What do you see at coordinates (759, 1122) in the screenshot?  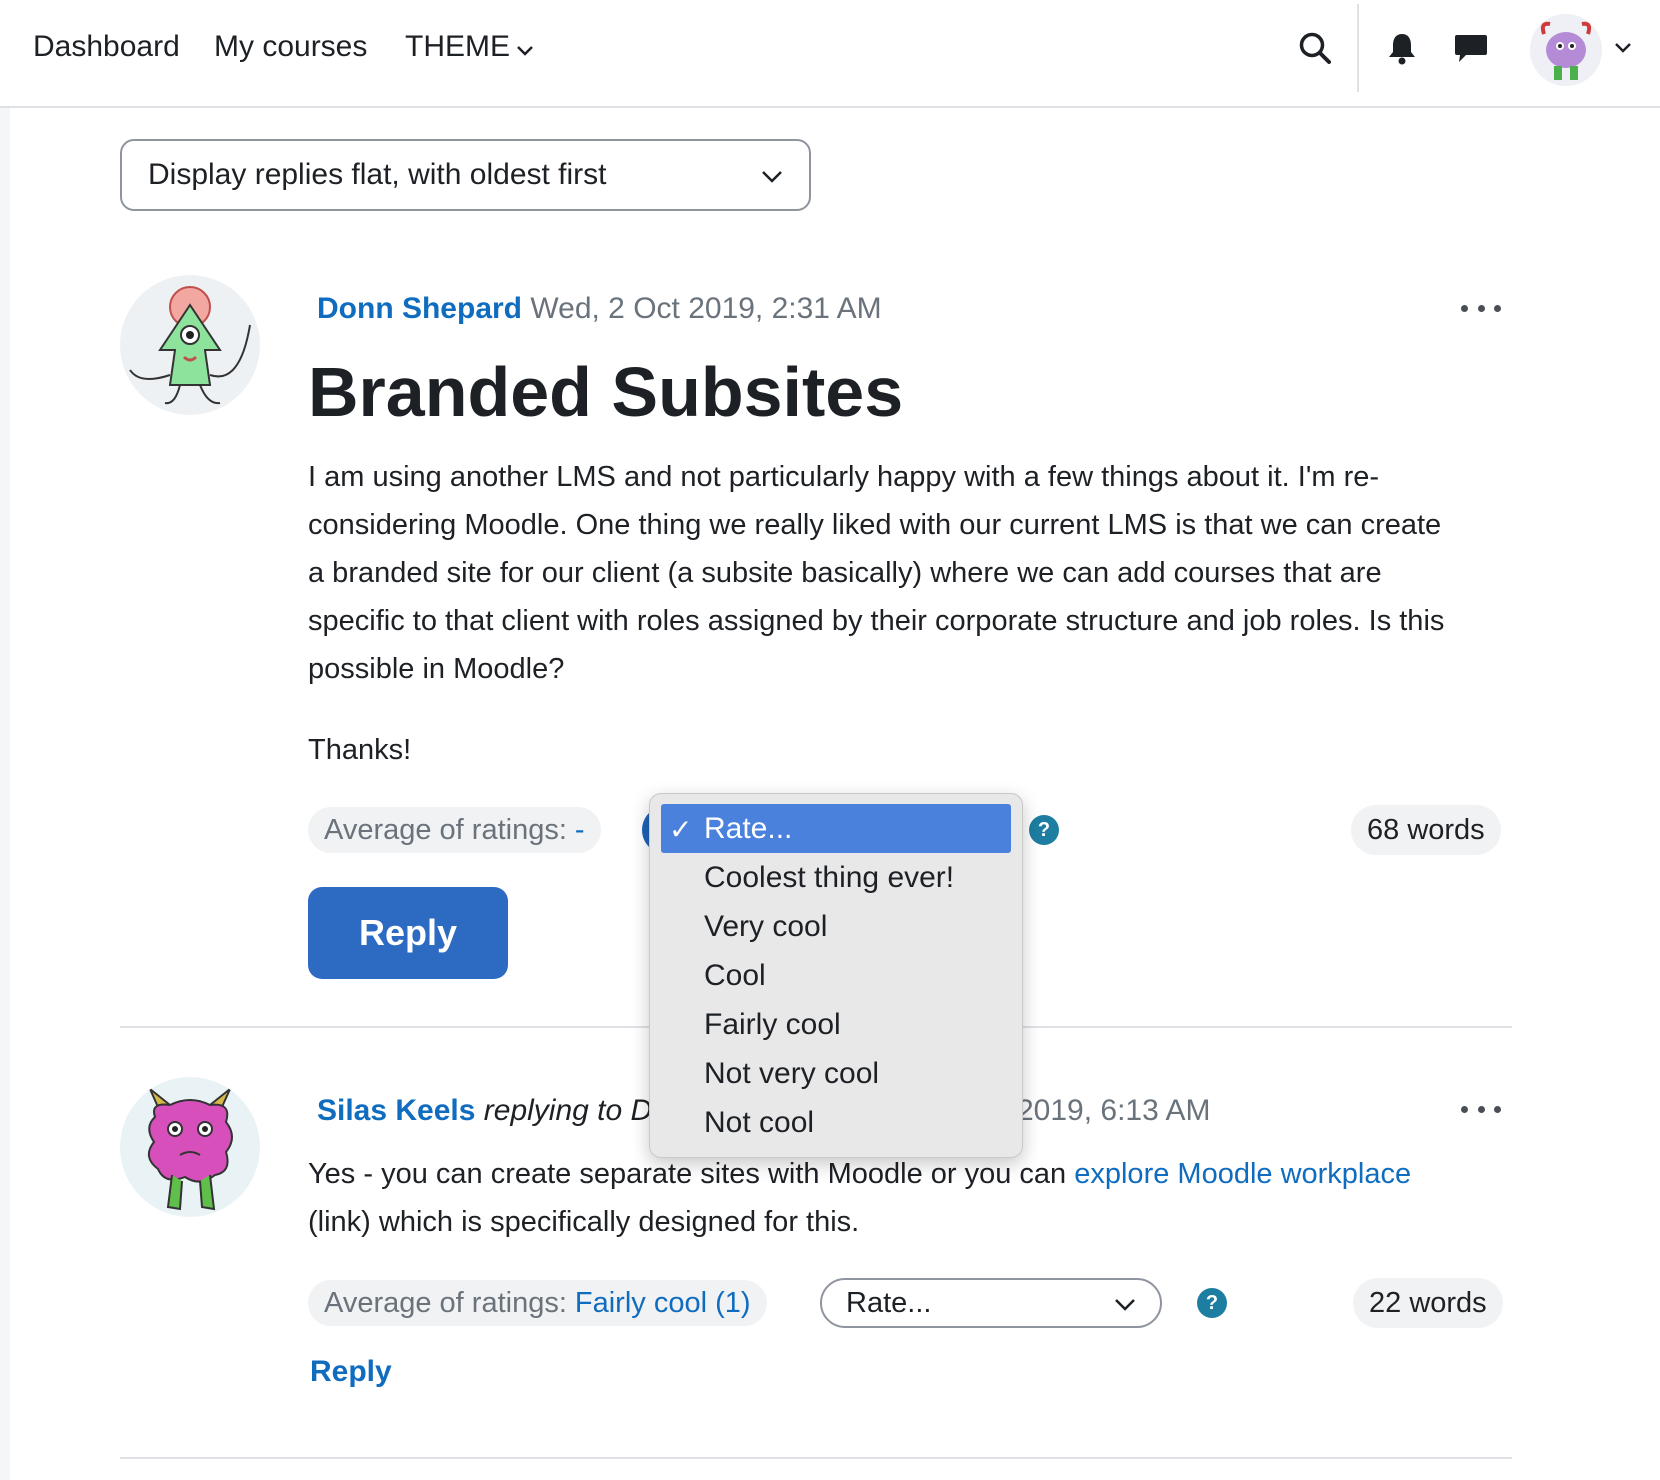 I see `rating-option-label: Not cool` at bounding box center [759, 1122].